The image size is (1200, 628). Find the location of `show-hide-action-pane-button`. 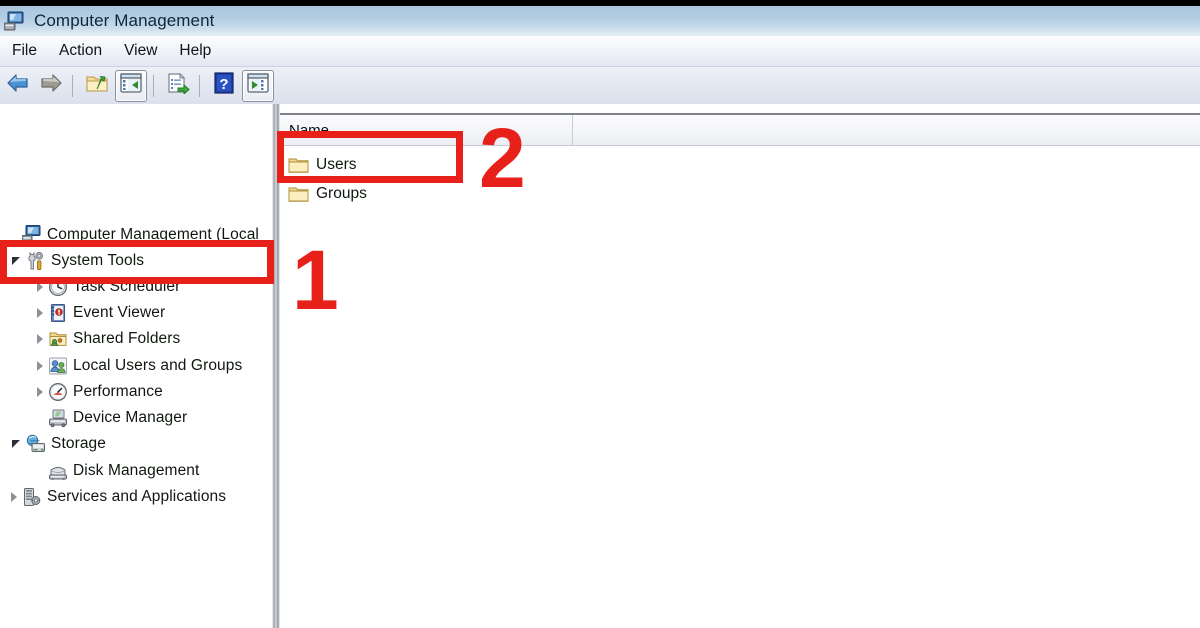

show-hide-action-pane-button is located at coordinates (258, 85).